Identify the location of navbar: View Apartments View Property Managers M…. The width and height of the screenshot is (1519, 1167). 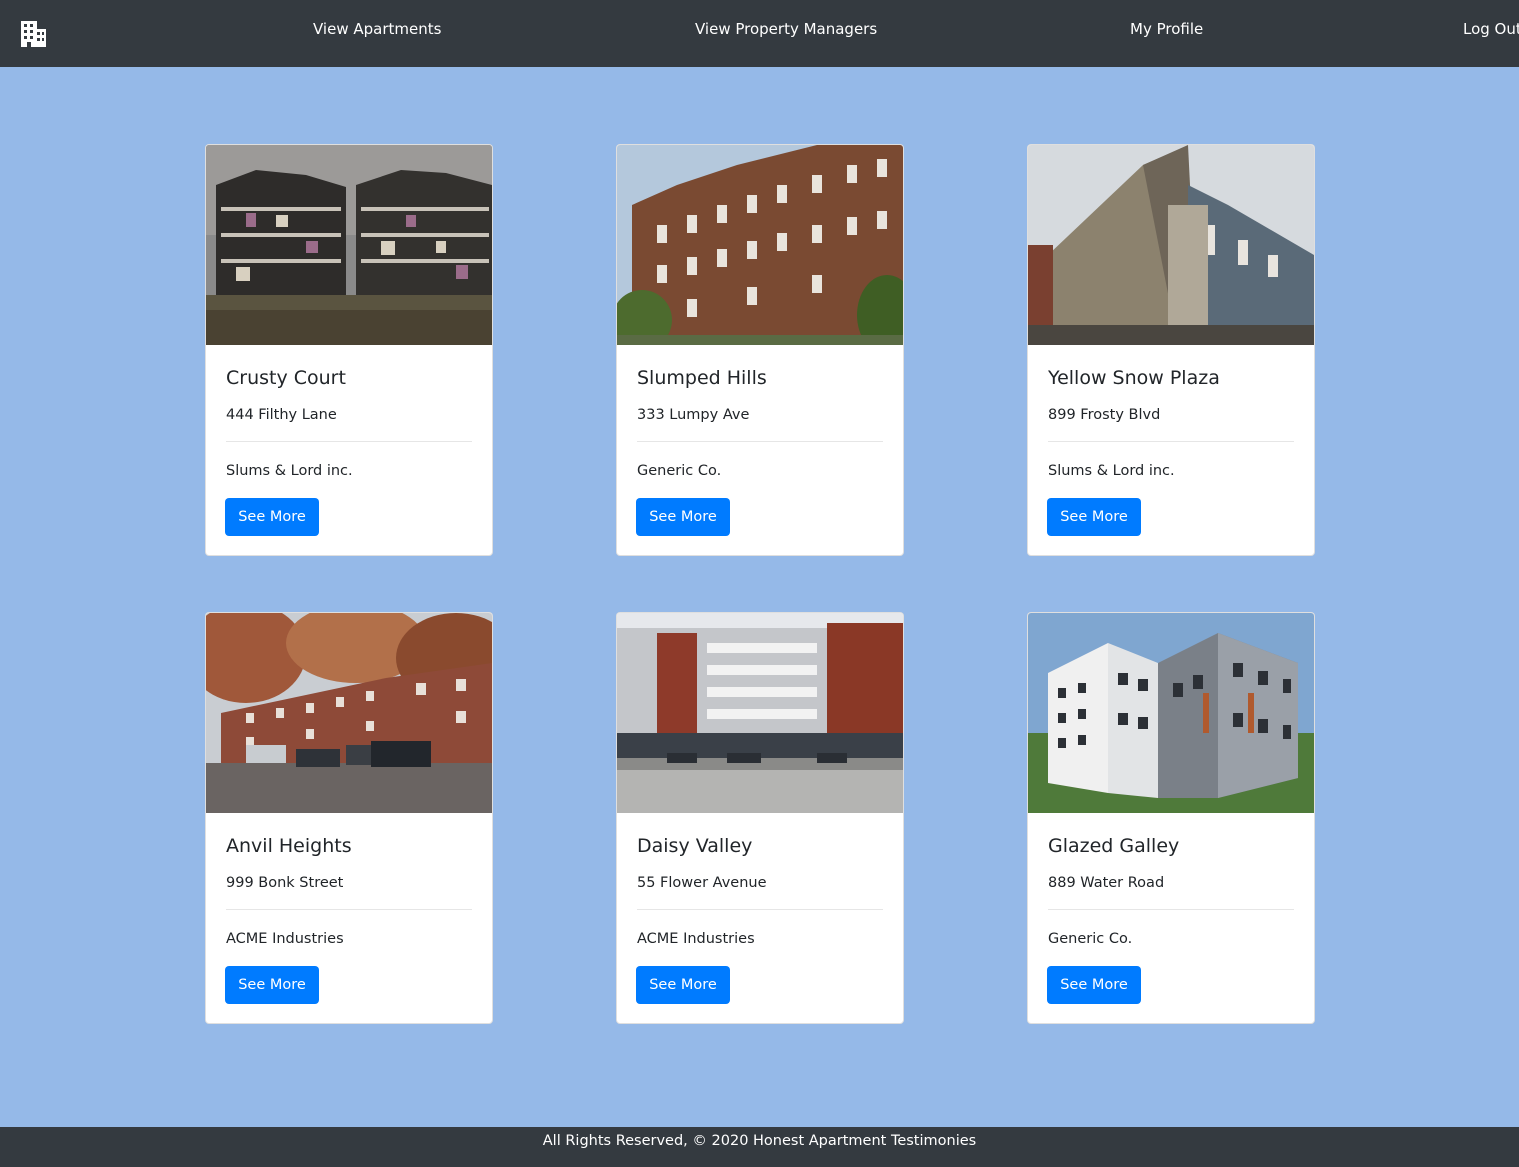
(759, 33).